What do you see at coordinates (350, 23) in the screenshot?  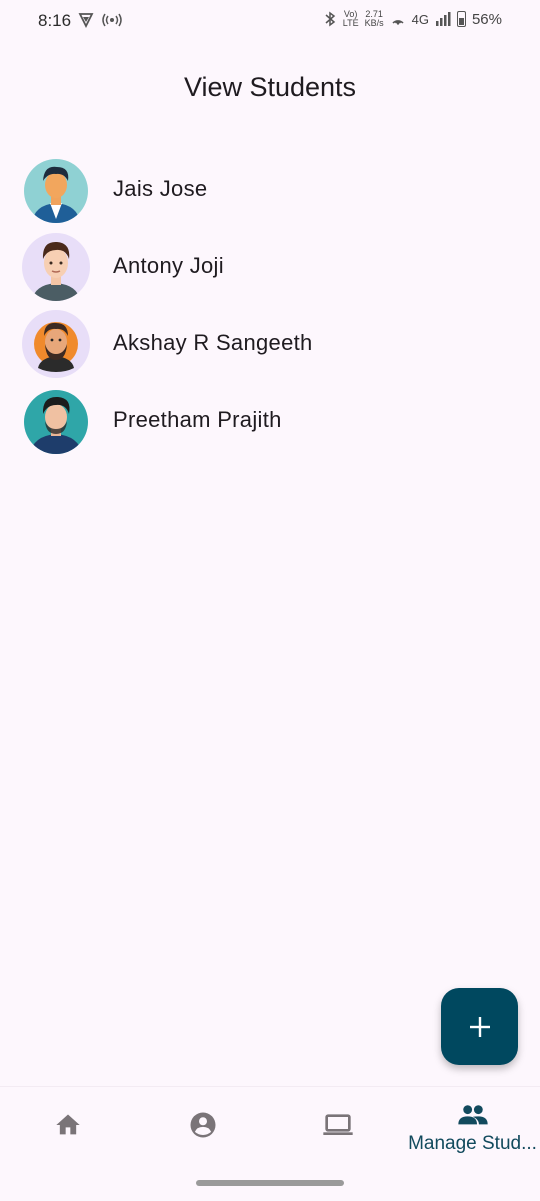 I see `volte-bottom: LTE` at bounding box center [350, 23].